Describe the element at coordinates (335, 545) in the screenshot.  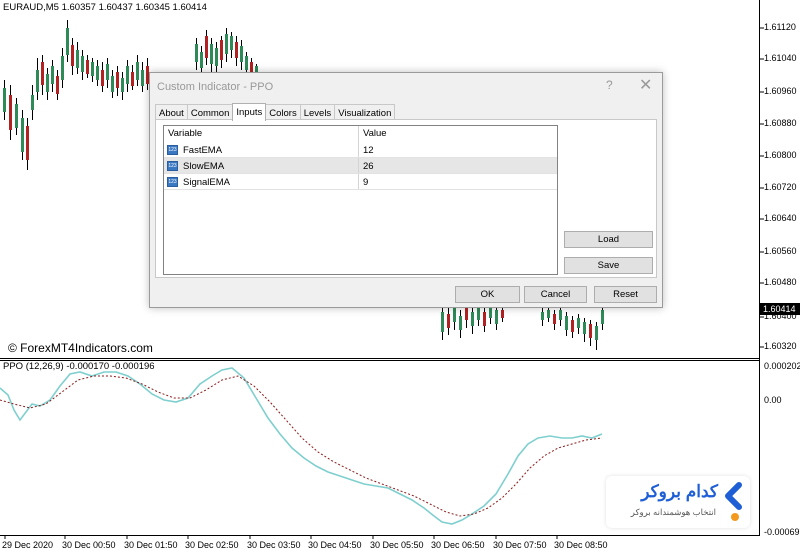
I see `time-tick: 30 Dec 04:50` at that location.